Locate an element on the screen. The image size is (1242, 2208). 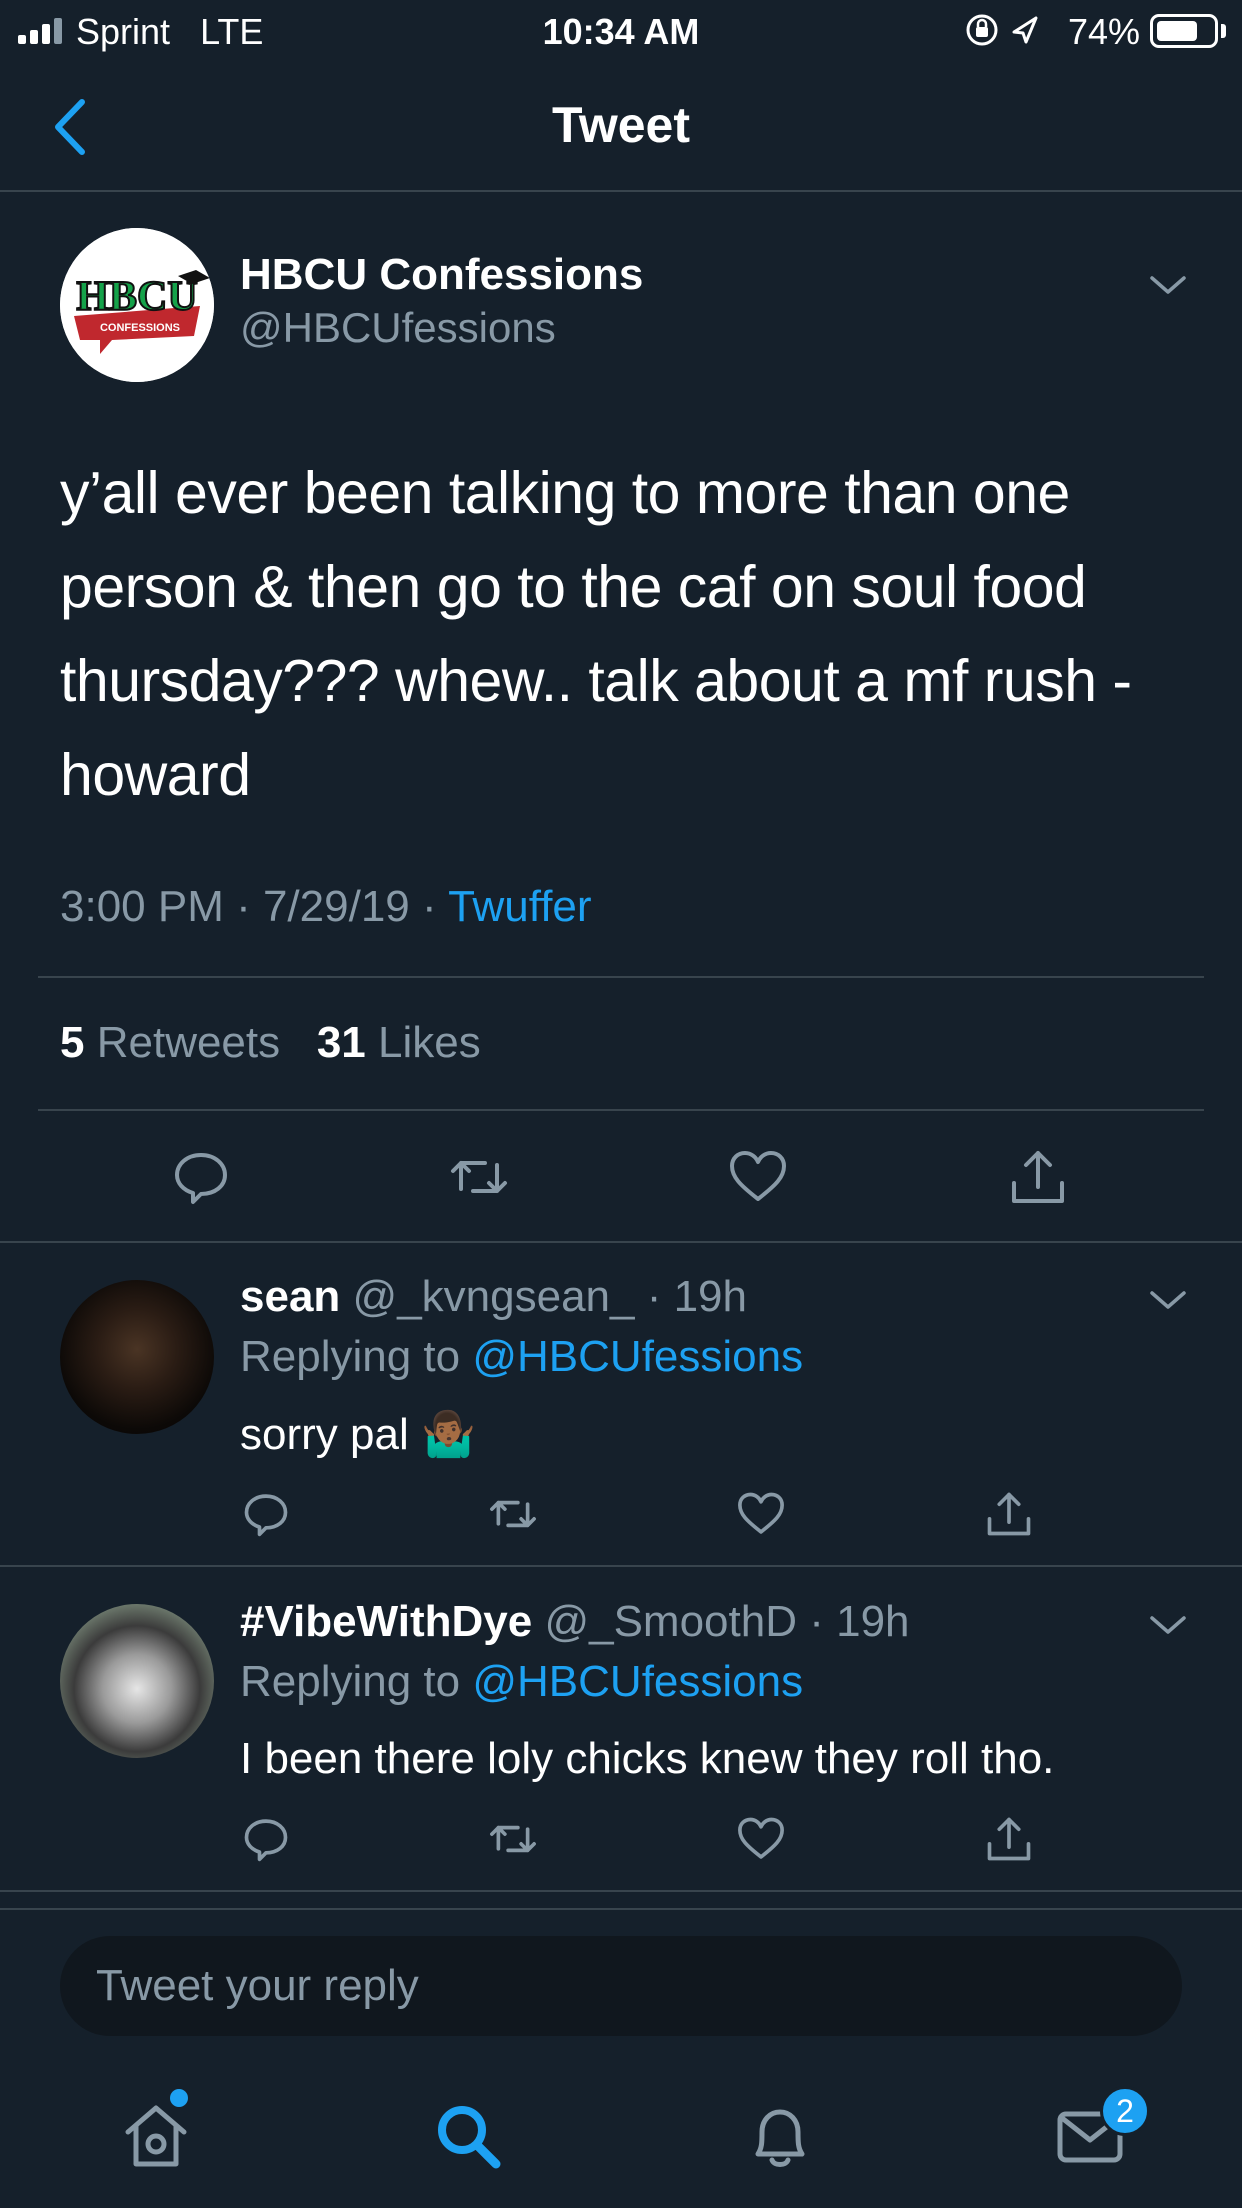
reply-text: sorry pal 🤷🏾‍♂️ is located at coordinates (358, 1434).